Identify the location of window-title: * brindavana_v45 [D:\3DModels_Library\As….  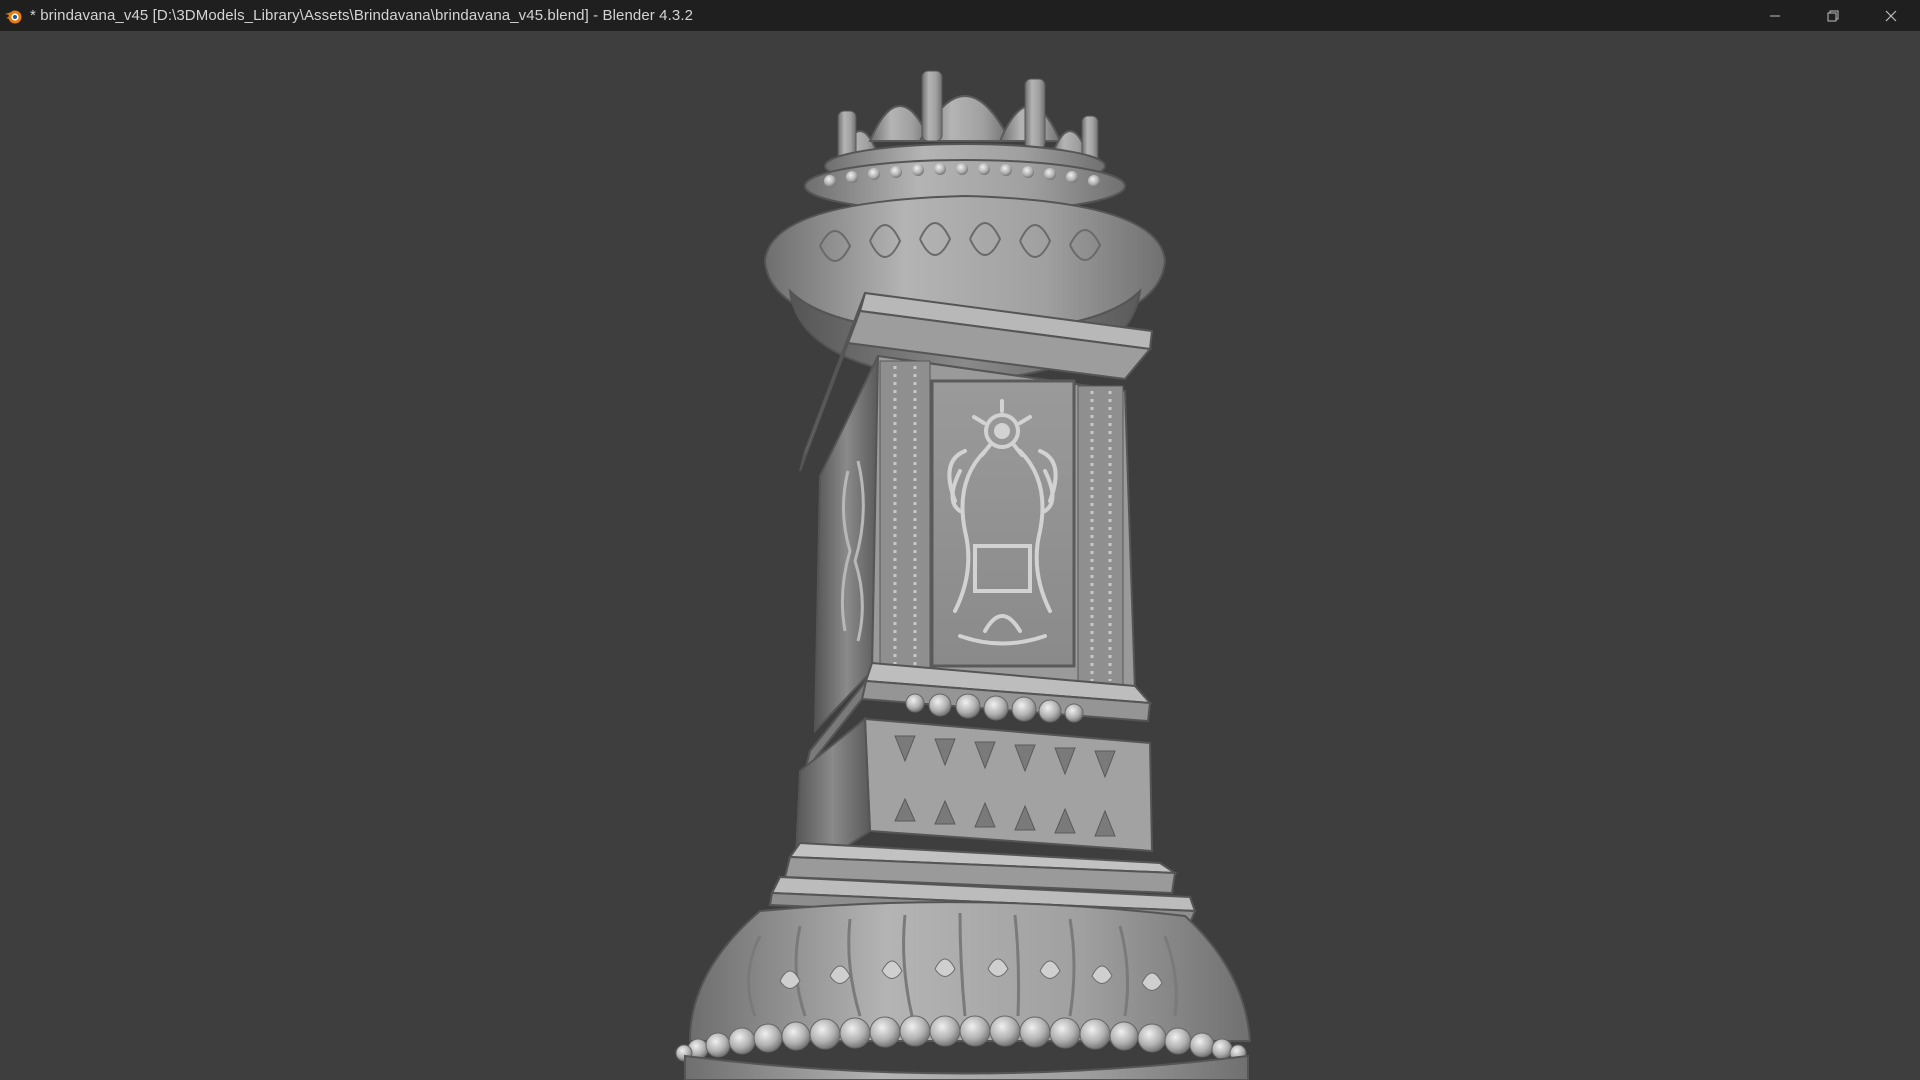
(362, 15).